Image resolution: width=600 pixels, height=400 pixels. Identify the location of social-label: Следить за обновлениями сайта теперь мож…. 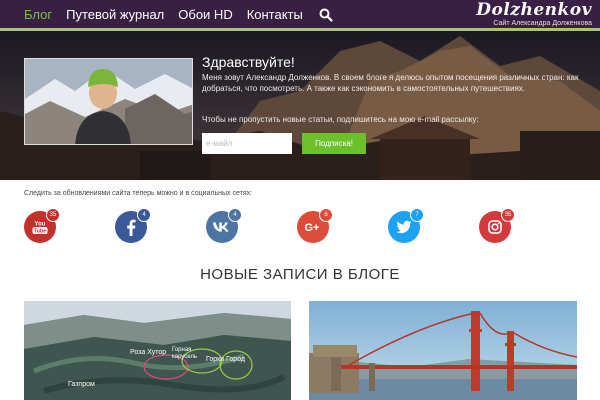
(138, 193).